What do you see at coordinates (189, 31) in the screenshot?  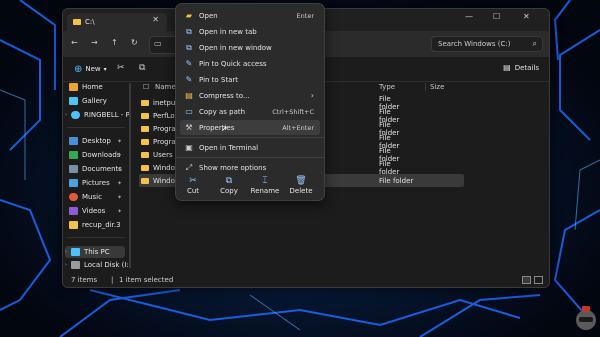 I see `new-tab-icon: ⧉` at bounding box center [189, 31].